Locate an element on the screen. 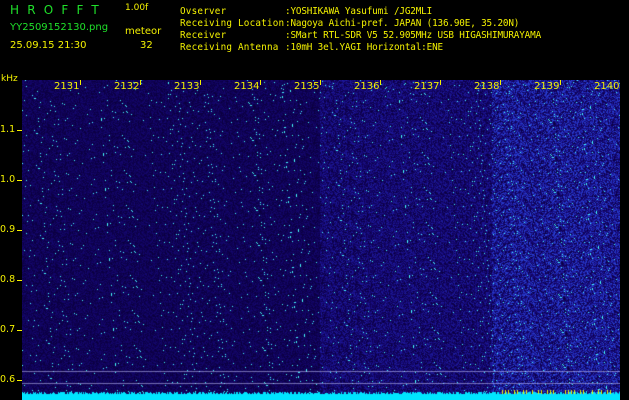  observer-label: Ovserver is located at coordinates (203, 11).